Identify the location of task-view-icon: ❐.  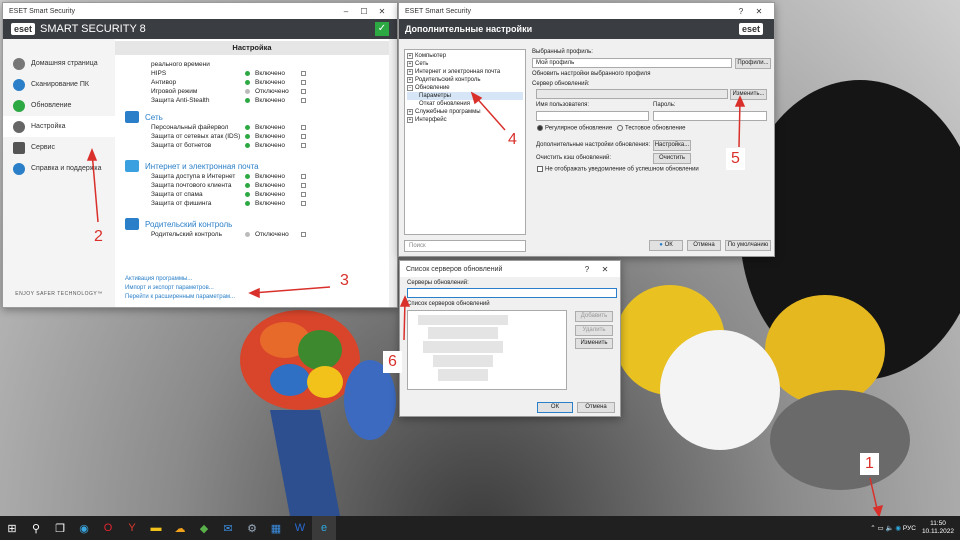
(60, 528).